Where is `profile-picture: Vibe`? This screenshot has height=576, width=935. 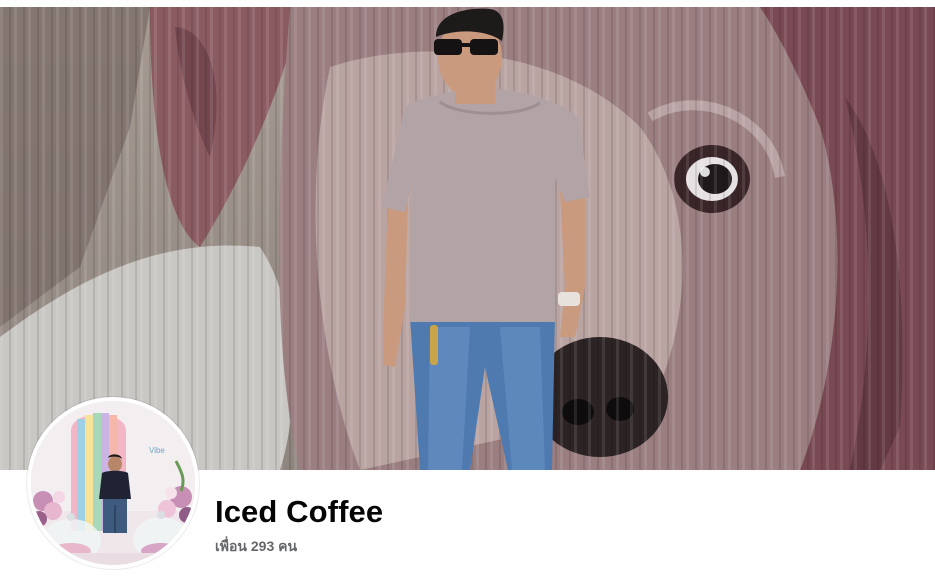
profile-picture: Vibe is located at coordinates (113, 483).